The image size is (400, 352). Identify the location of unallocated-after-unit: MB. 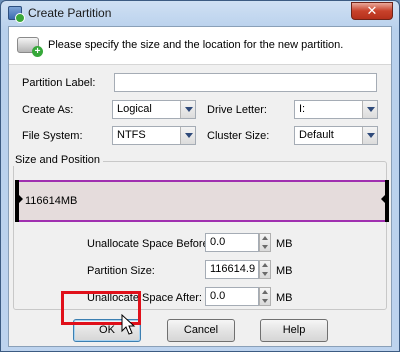
(284, 298).